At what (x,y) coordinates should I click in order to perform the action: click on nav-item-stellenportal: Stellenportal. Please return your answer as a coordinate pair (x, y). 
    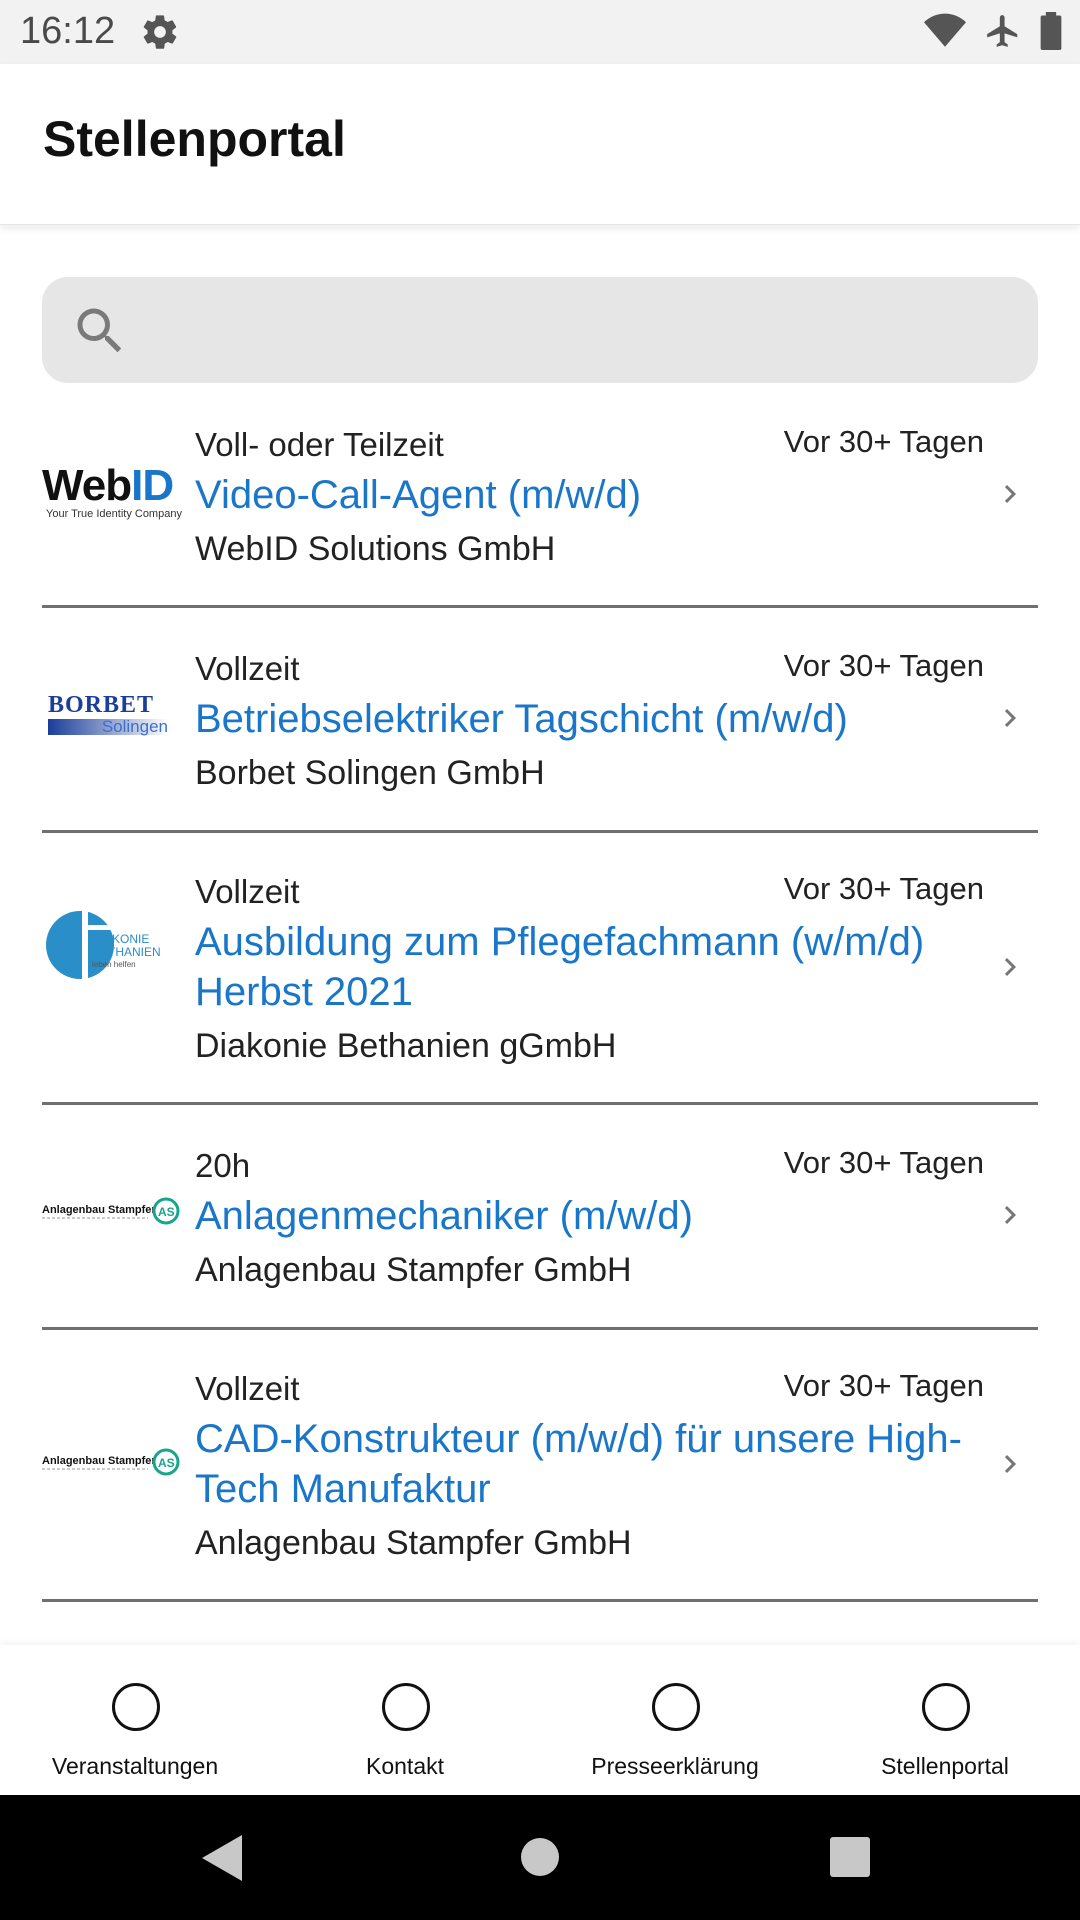
    Looking at the image, I should click on (945, 1720).